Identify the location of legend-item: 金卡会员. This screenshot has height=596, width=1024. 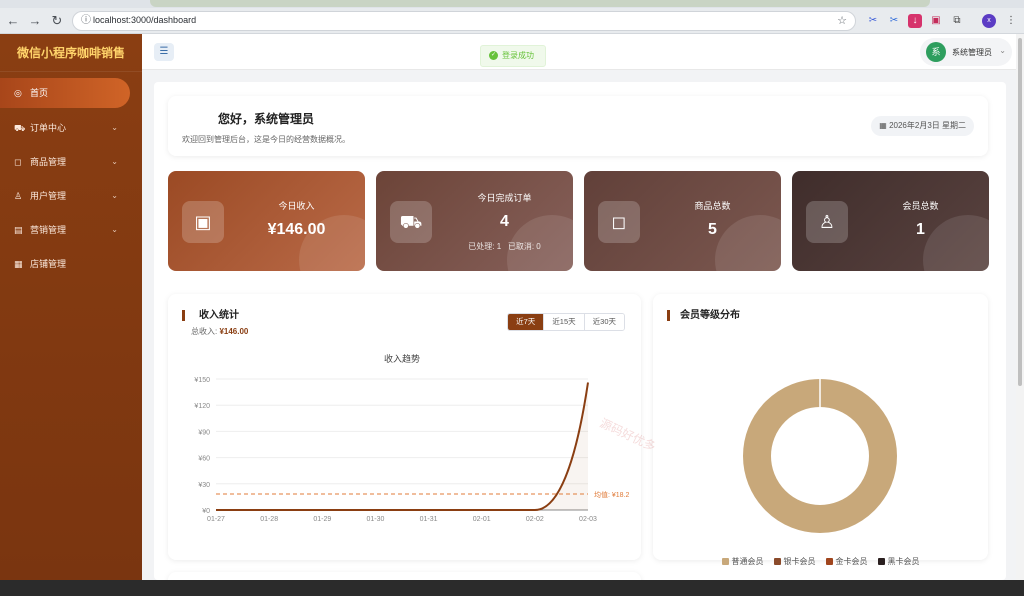
(846, 561).